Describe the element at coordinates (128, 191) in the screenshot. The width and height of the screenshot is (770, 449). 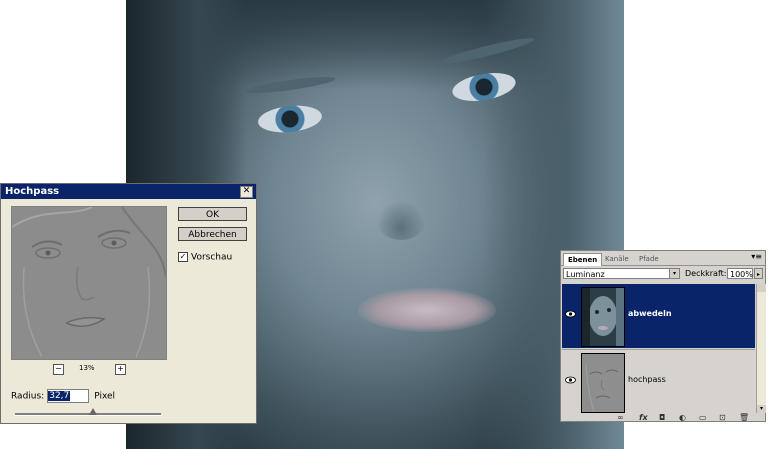
I see `dialog-title-bar: Hochpass ✕` at that location.